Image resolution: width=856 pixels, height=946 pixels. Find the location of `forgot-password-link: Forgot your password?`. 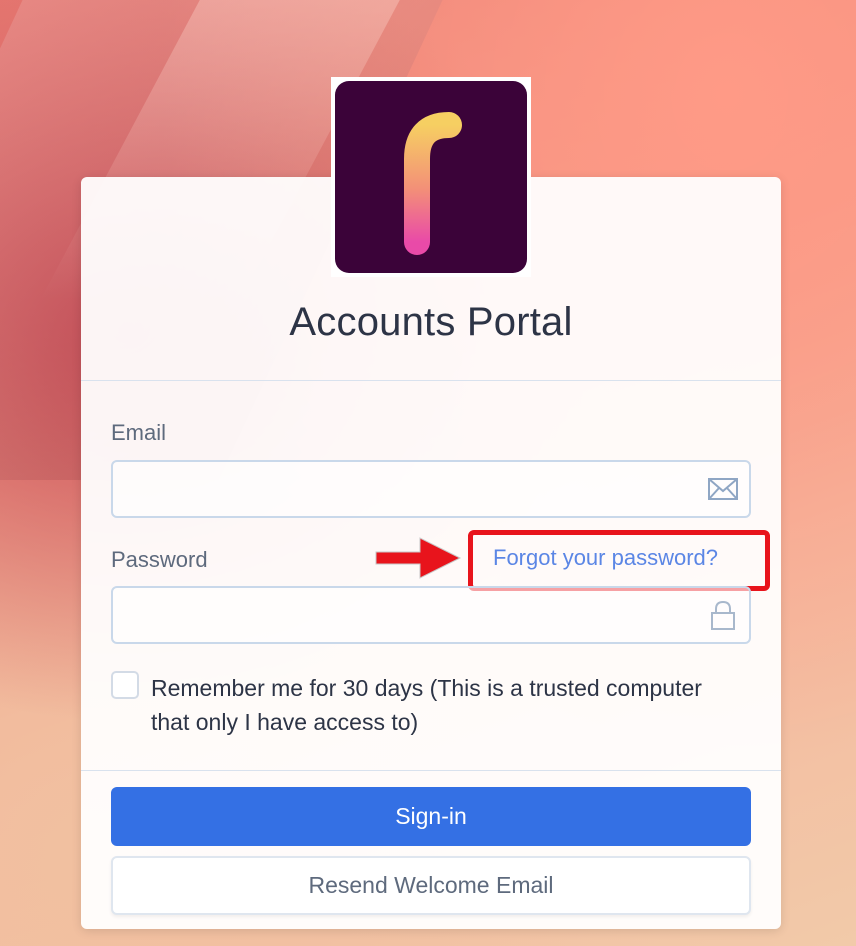

forgot-password-link: Forgot your password? is located at coordinates (605, 558).